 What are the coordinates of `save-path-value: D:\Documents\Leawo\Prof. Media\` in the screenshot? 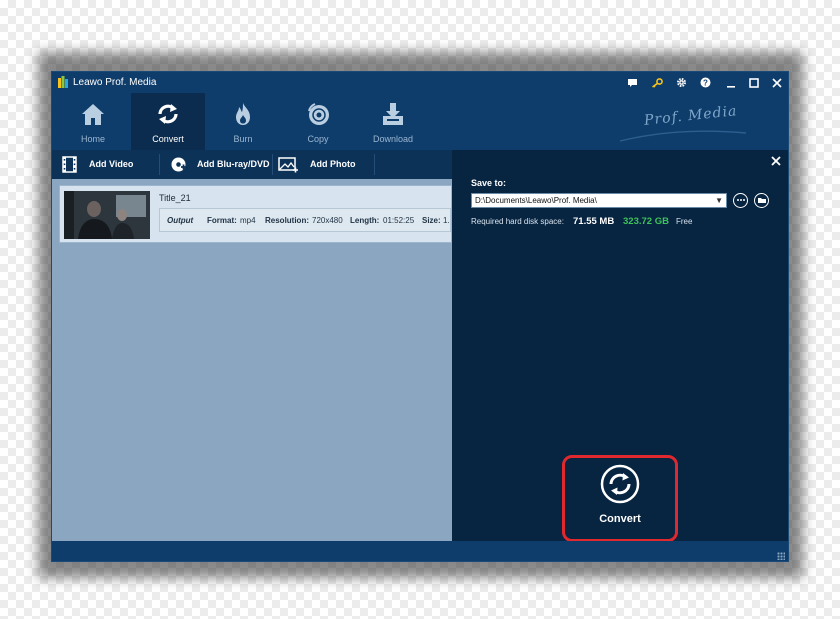 It's located at (536, 200).